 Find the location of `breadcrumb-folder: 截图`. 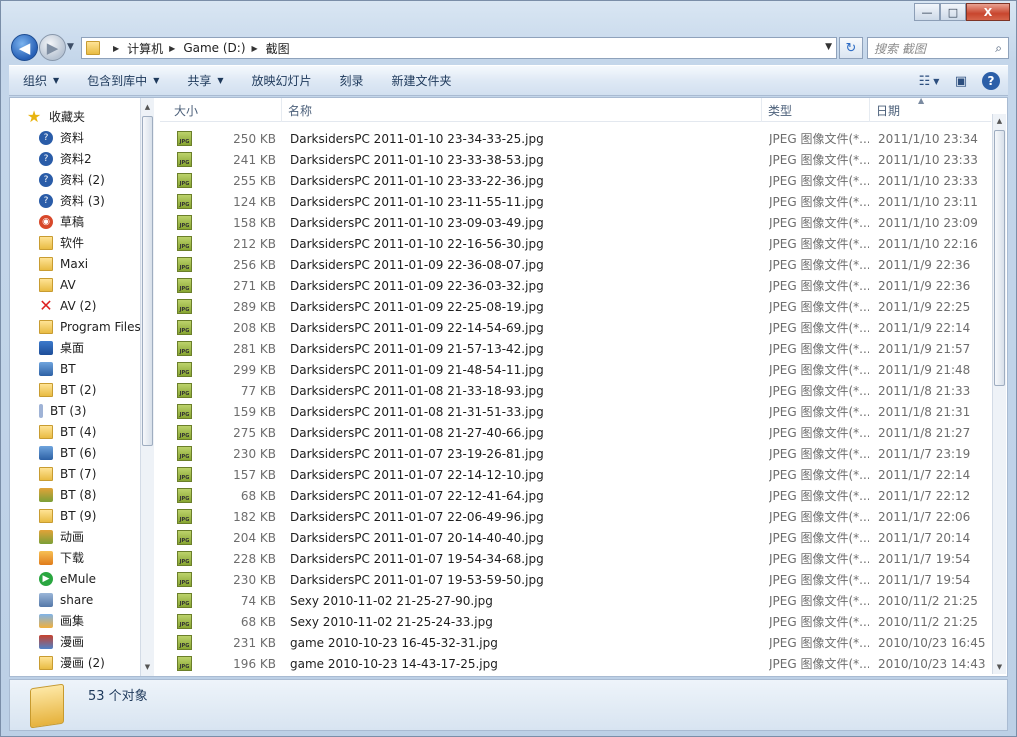

breadcrumb-folder: 截图 is located at coordinates (278, 48).